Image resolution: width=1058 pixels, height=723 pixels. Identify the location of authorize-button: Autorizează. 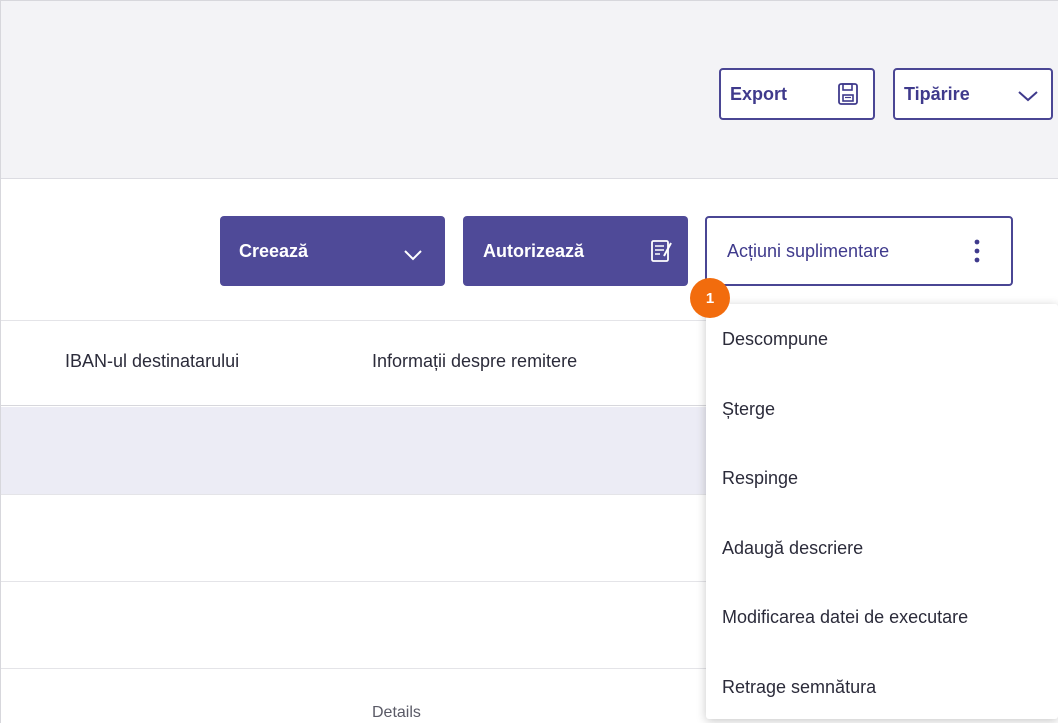
(575, 251).